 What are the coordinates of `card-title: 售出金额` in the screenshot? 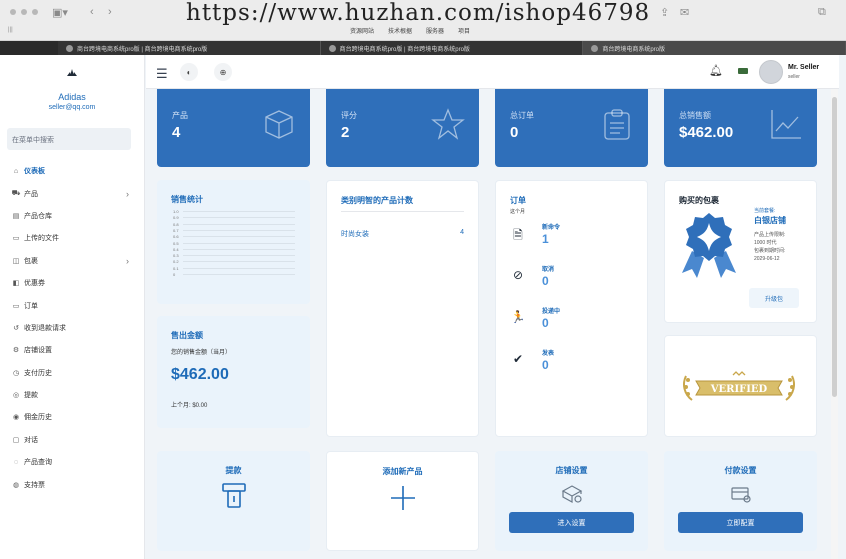 It's located at (187, 335).